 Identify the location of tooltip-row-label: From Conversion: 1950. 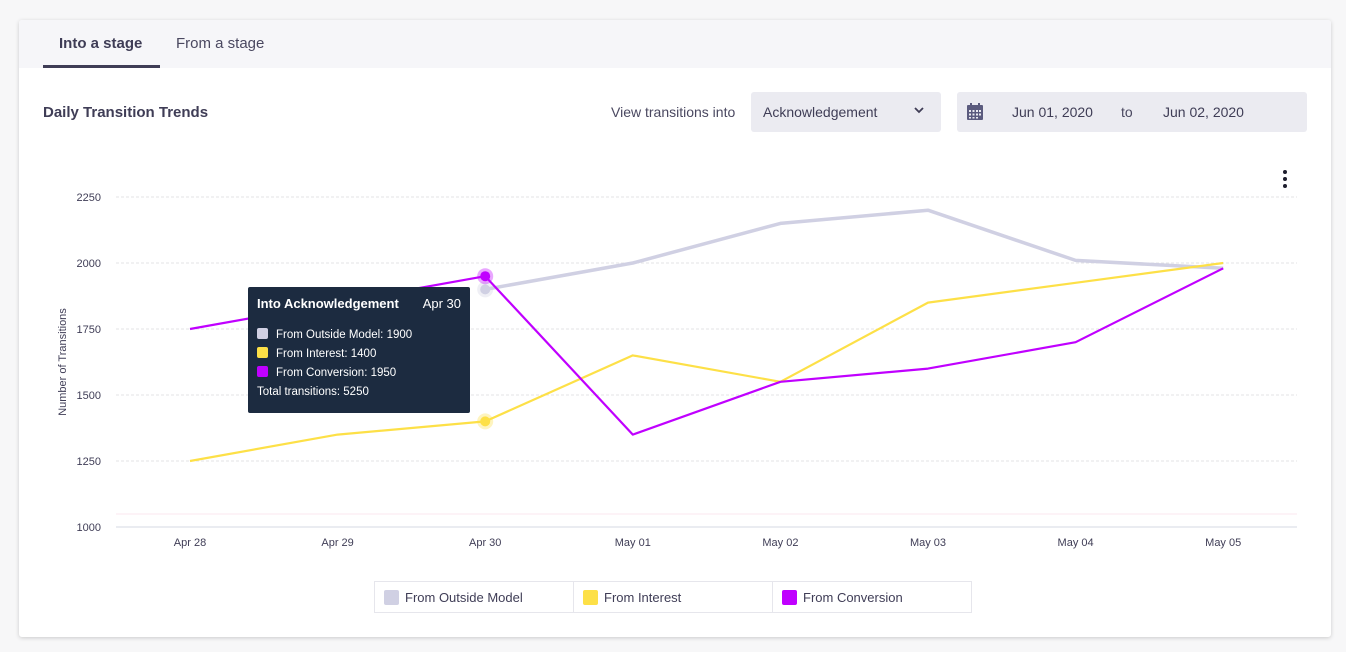
(336, 373).